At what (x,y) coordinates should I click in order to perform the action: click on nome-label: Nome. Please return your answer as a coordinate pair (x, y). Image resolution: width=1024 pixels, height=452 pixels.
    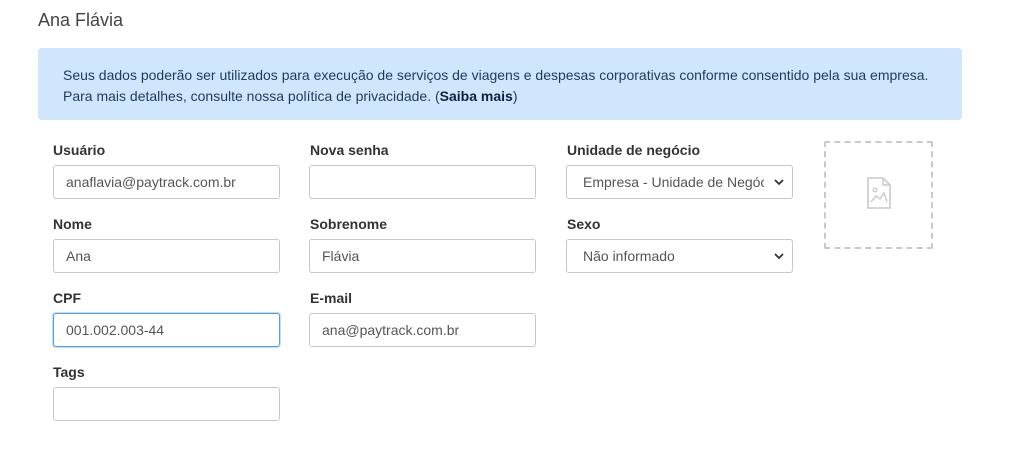
    Looking at the image, I should click on (72, 224).